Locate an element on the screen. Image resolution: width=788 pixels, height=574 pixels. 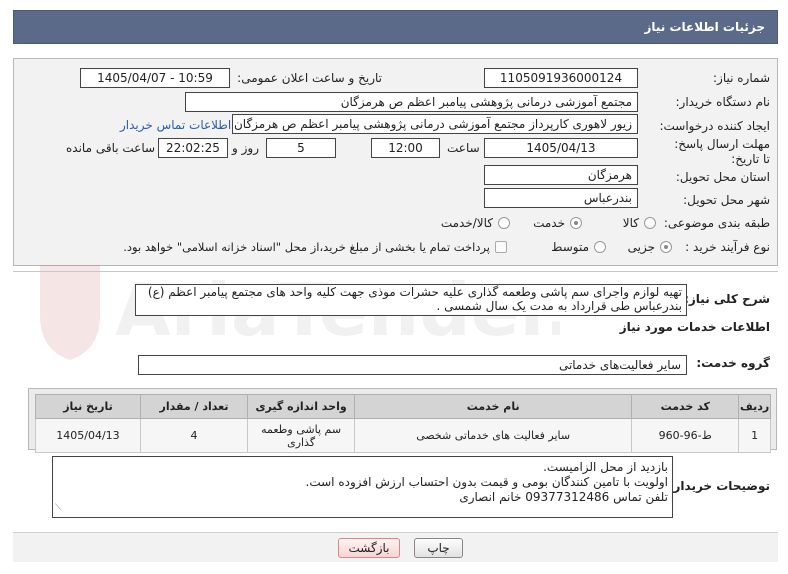
purchase-minor-radio is located at coordinates (666, 247).